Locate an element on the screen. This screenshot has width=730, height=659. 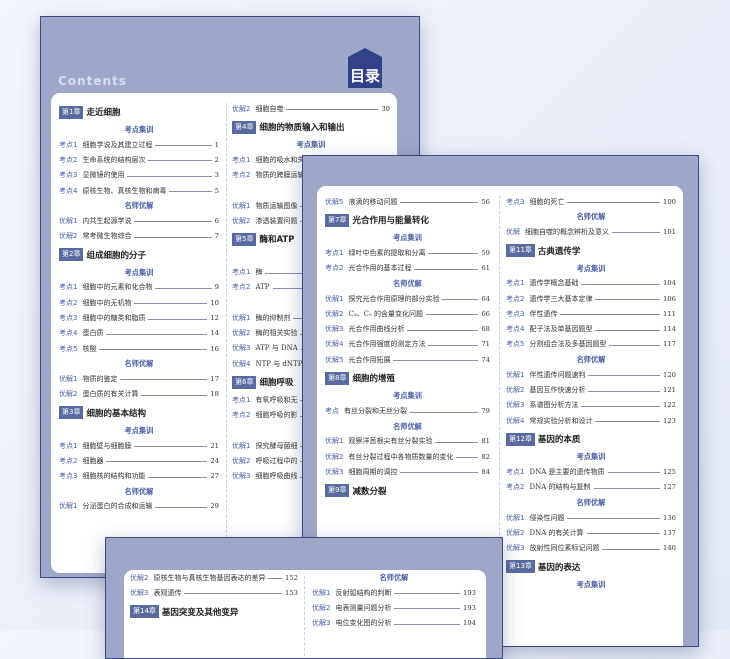
toc-entry: 考点 有丝分裂和无丝分裂 79 is located at coordinates (407, 410).